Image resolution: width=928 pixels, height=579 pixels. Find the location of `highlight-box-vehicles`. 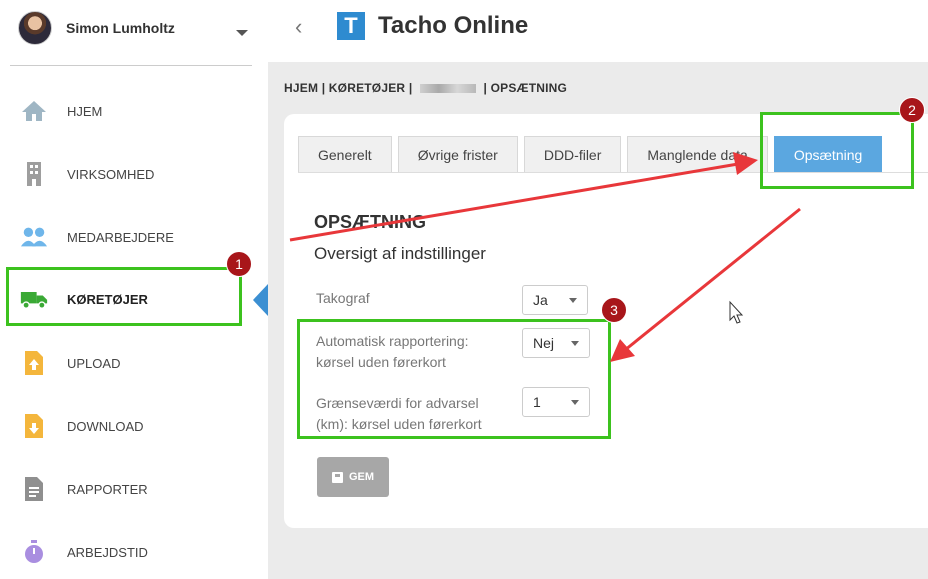

highlight-box-vehicles is located at coordinates (124, 296).